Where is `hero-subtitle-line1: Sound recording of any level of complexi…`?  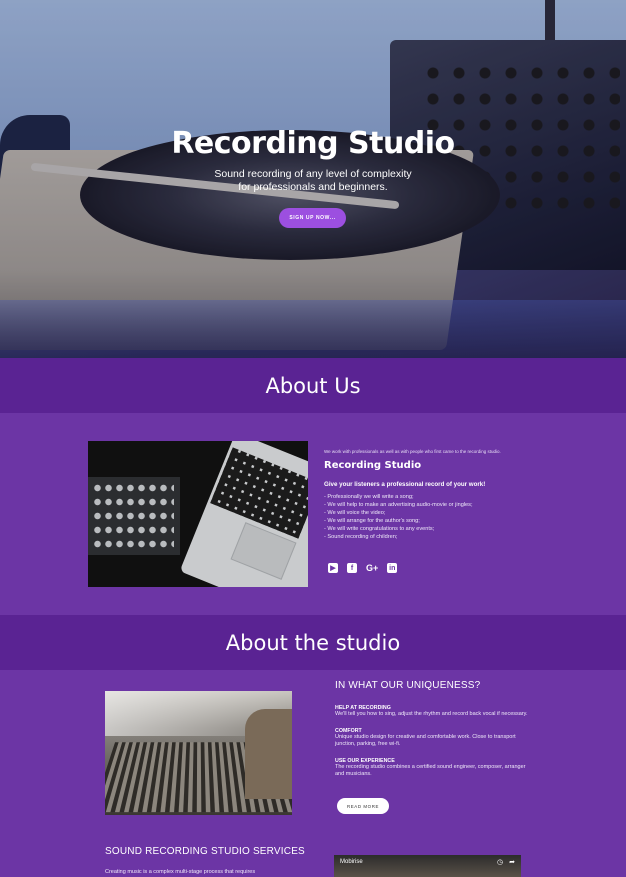 hero-subtitle-line1: Sound recording of any level of complexi… is located at coordinates (313, 174).